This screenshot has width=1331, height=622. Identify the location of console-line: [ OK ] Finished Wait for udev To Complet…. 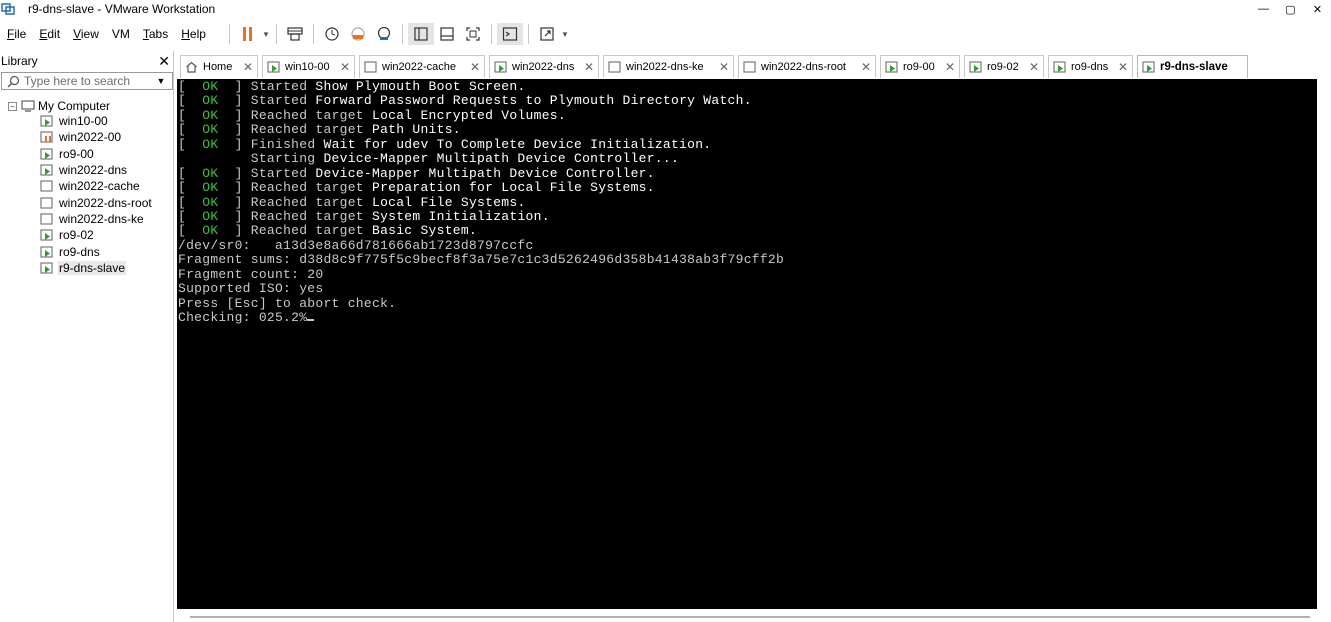
(747, 144).